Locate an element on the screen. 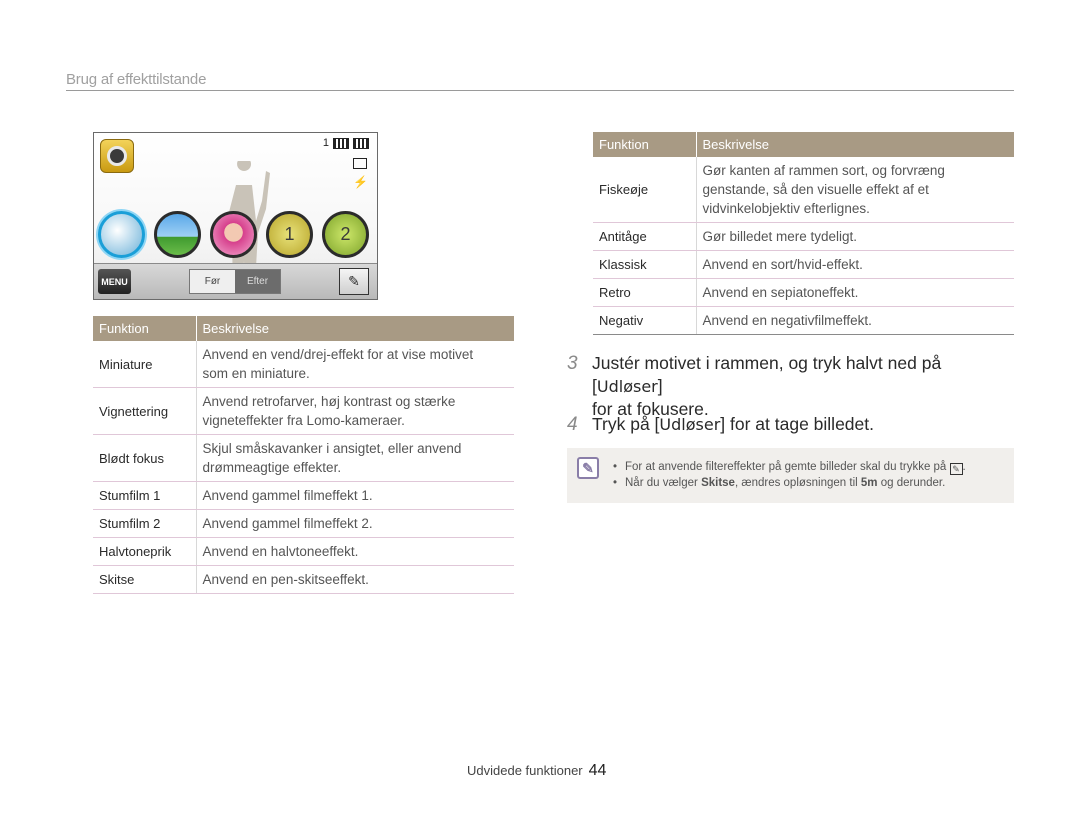  thumb-landscape-icon is located at coordinates (177, 234).